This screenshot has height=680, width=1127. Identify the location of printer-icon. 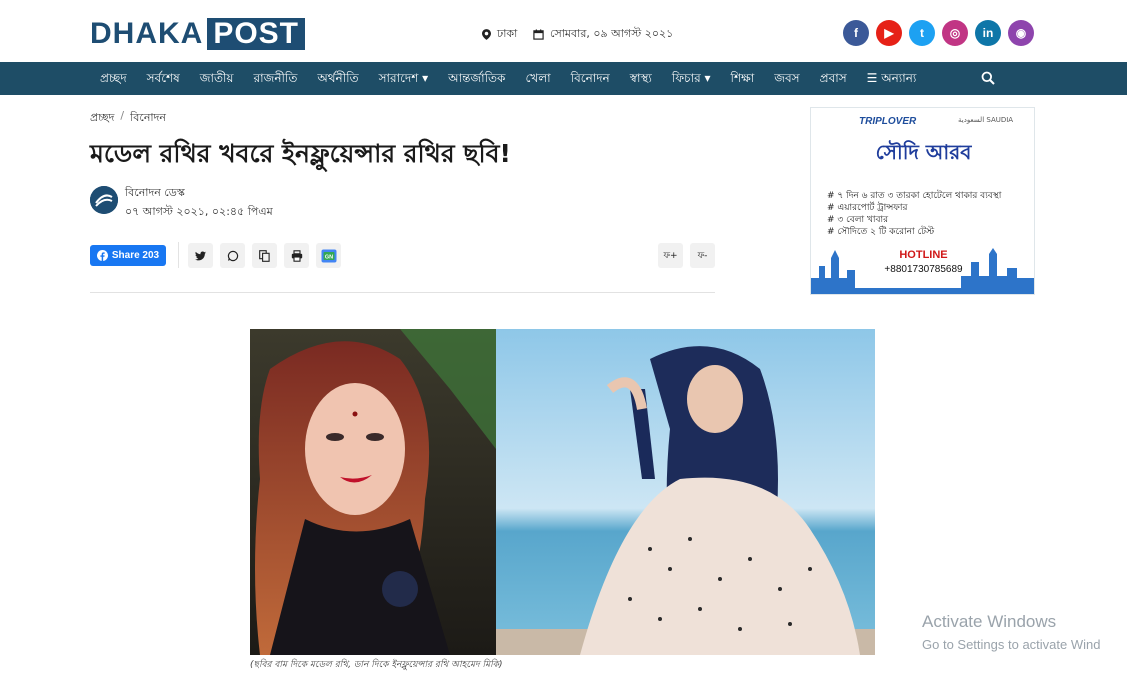
(296, 255).